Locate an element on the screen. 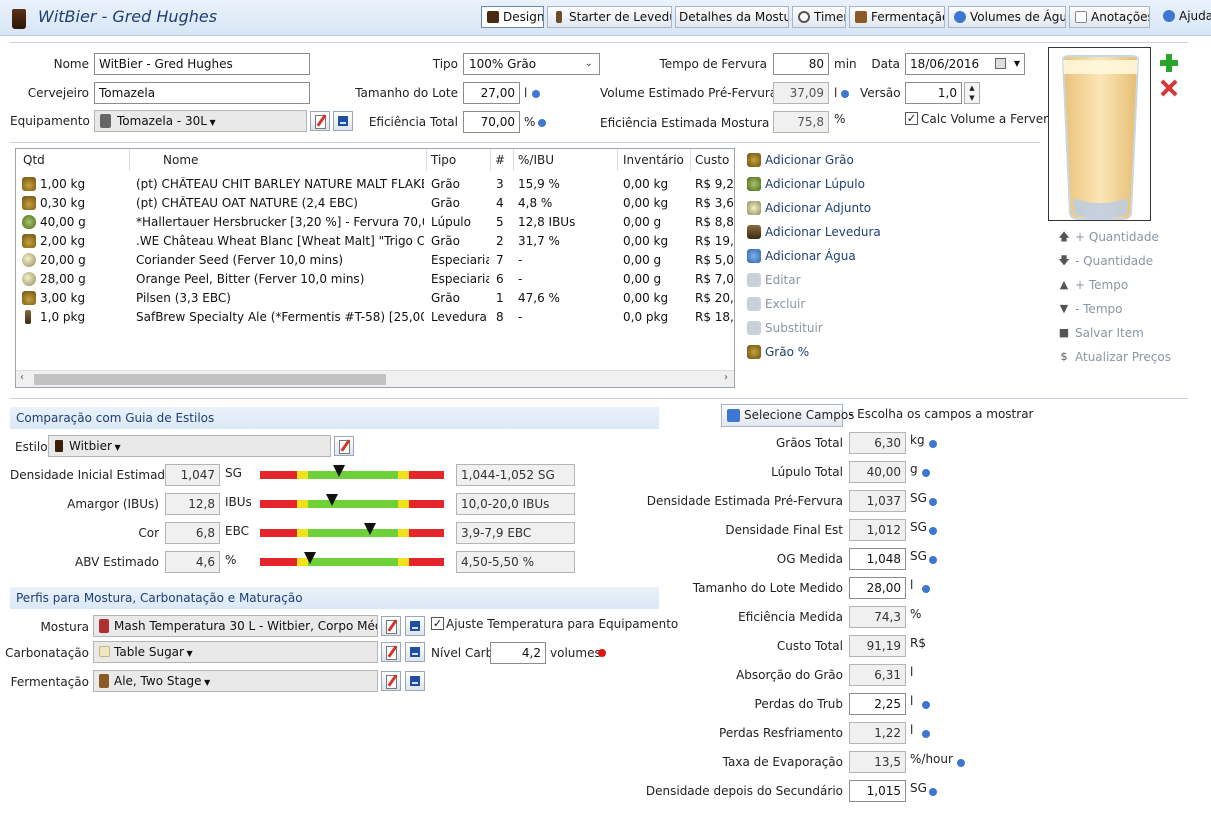 Image resolution: width=1211 pixels, height=830 pixels. calendar-icon is located at coordinates (1000, 63).